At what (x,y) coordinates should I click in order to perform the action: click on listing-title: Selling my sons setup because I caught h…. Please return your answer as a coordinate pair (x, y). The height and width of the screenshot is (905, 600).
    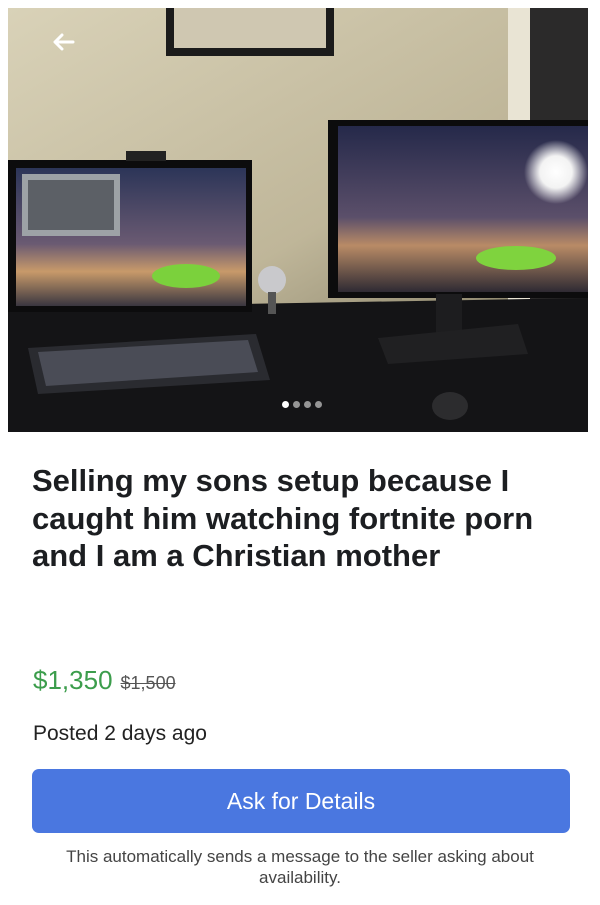
    Looking at the image, I should click on (283, 518).